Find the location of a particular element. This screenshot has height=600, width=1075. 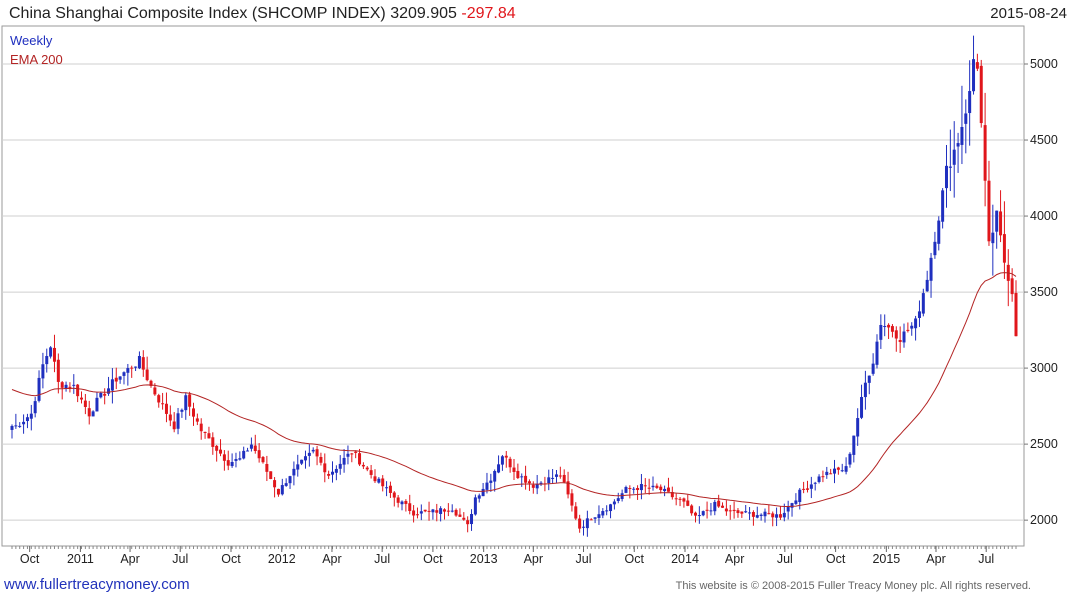

x-tick-label: 2011 is located at coordinates (80, 559).